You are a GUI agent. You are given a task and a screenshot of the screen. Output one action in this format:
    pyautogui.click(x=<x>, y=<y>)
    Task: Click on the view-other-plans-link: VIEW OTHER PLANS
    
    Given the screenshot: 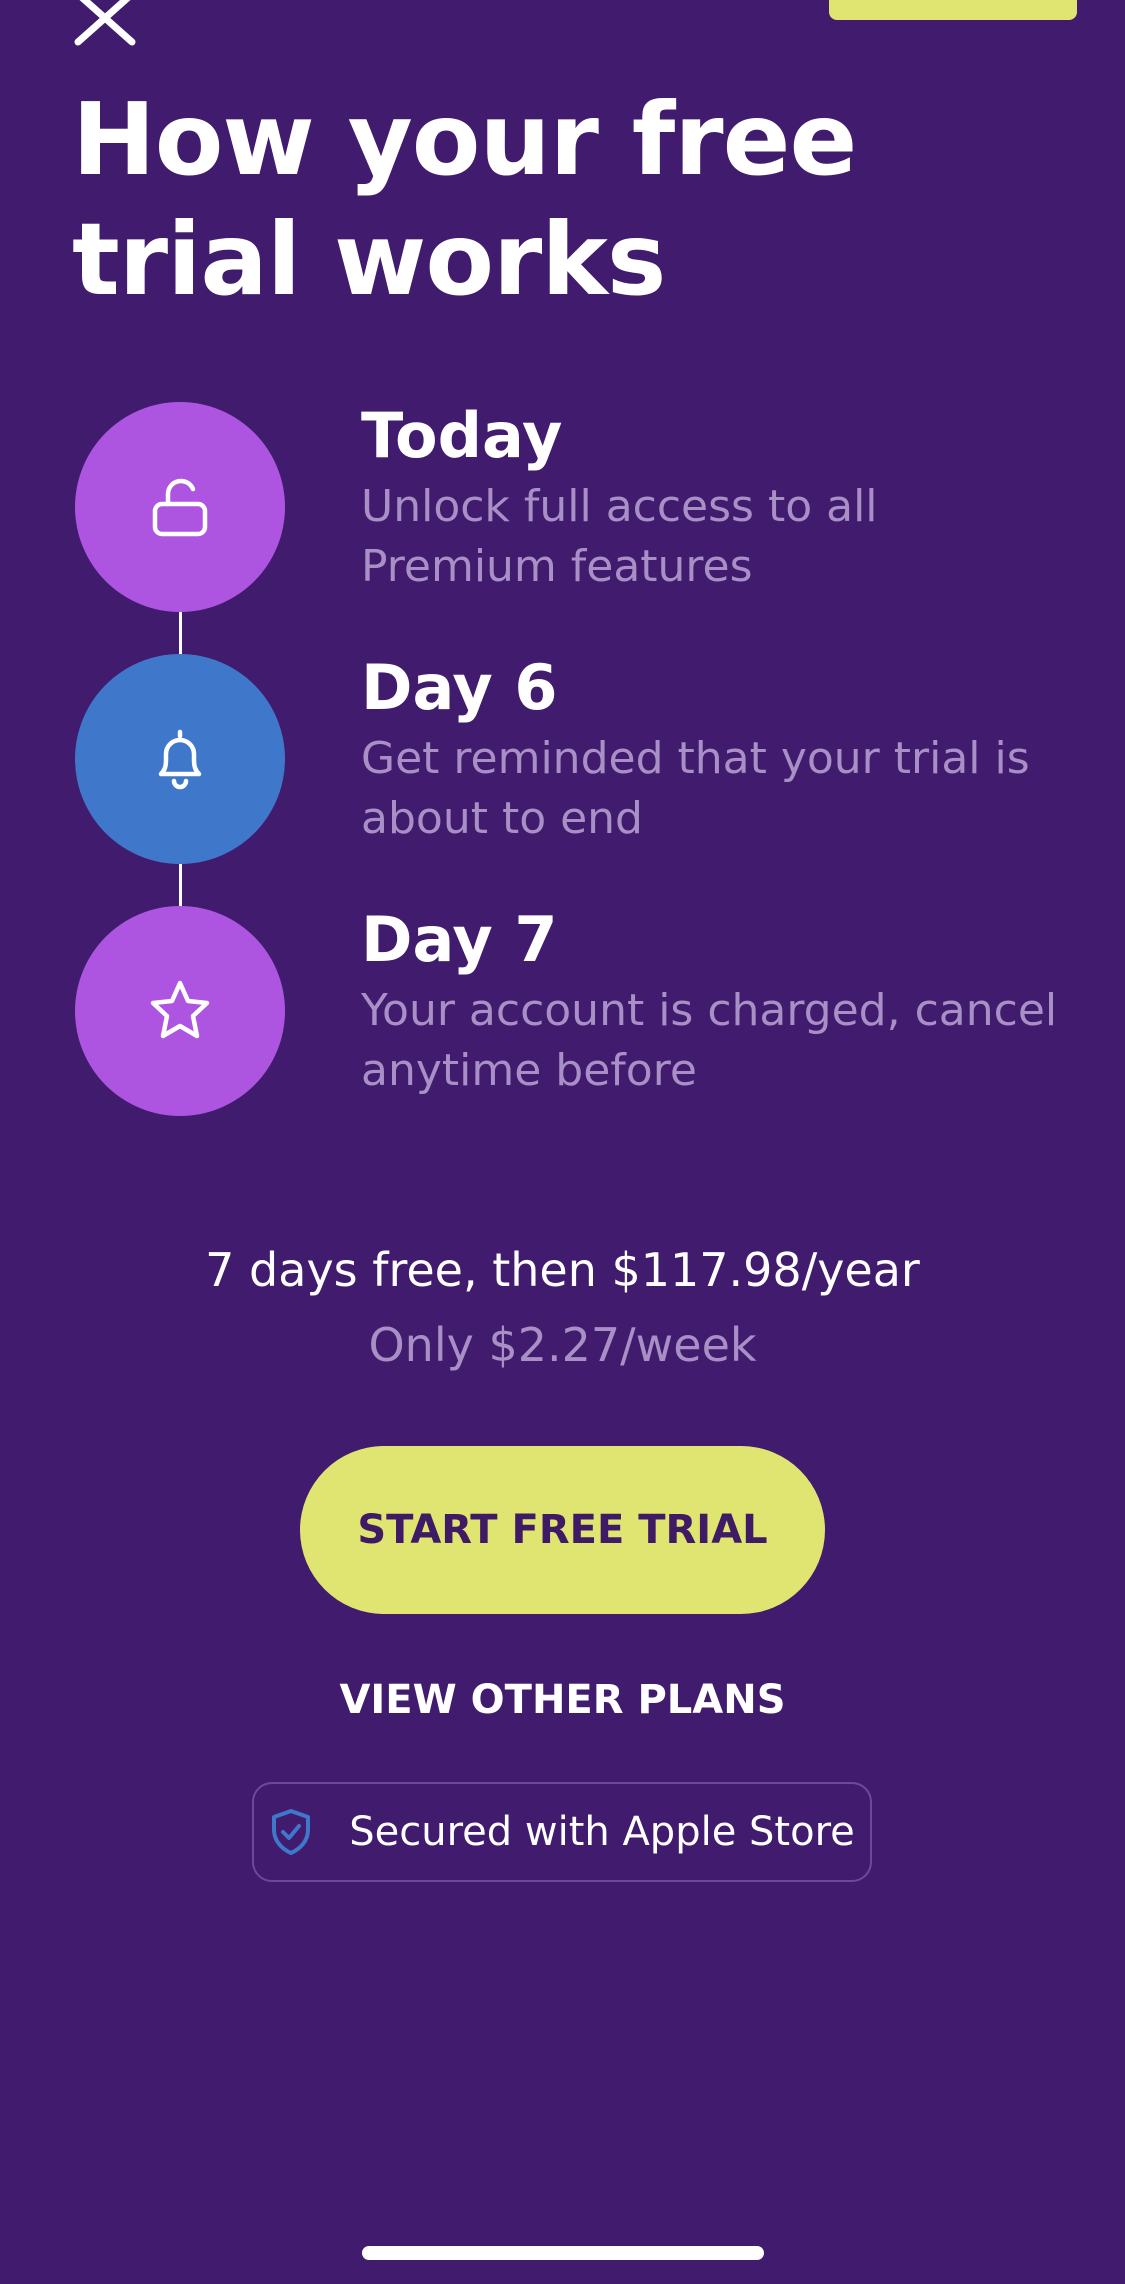 What is the action you would take?
    pyautogui.click(x=562, y=1700)
    